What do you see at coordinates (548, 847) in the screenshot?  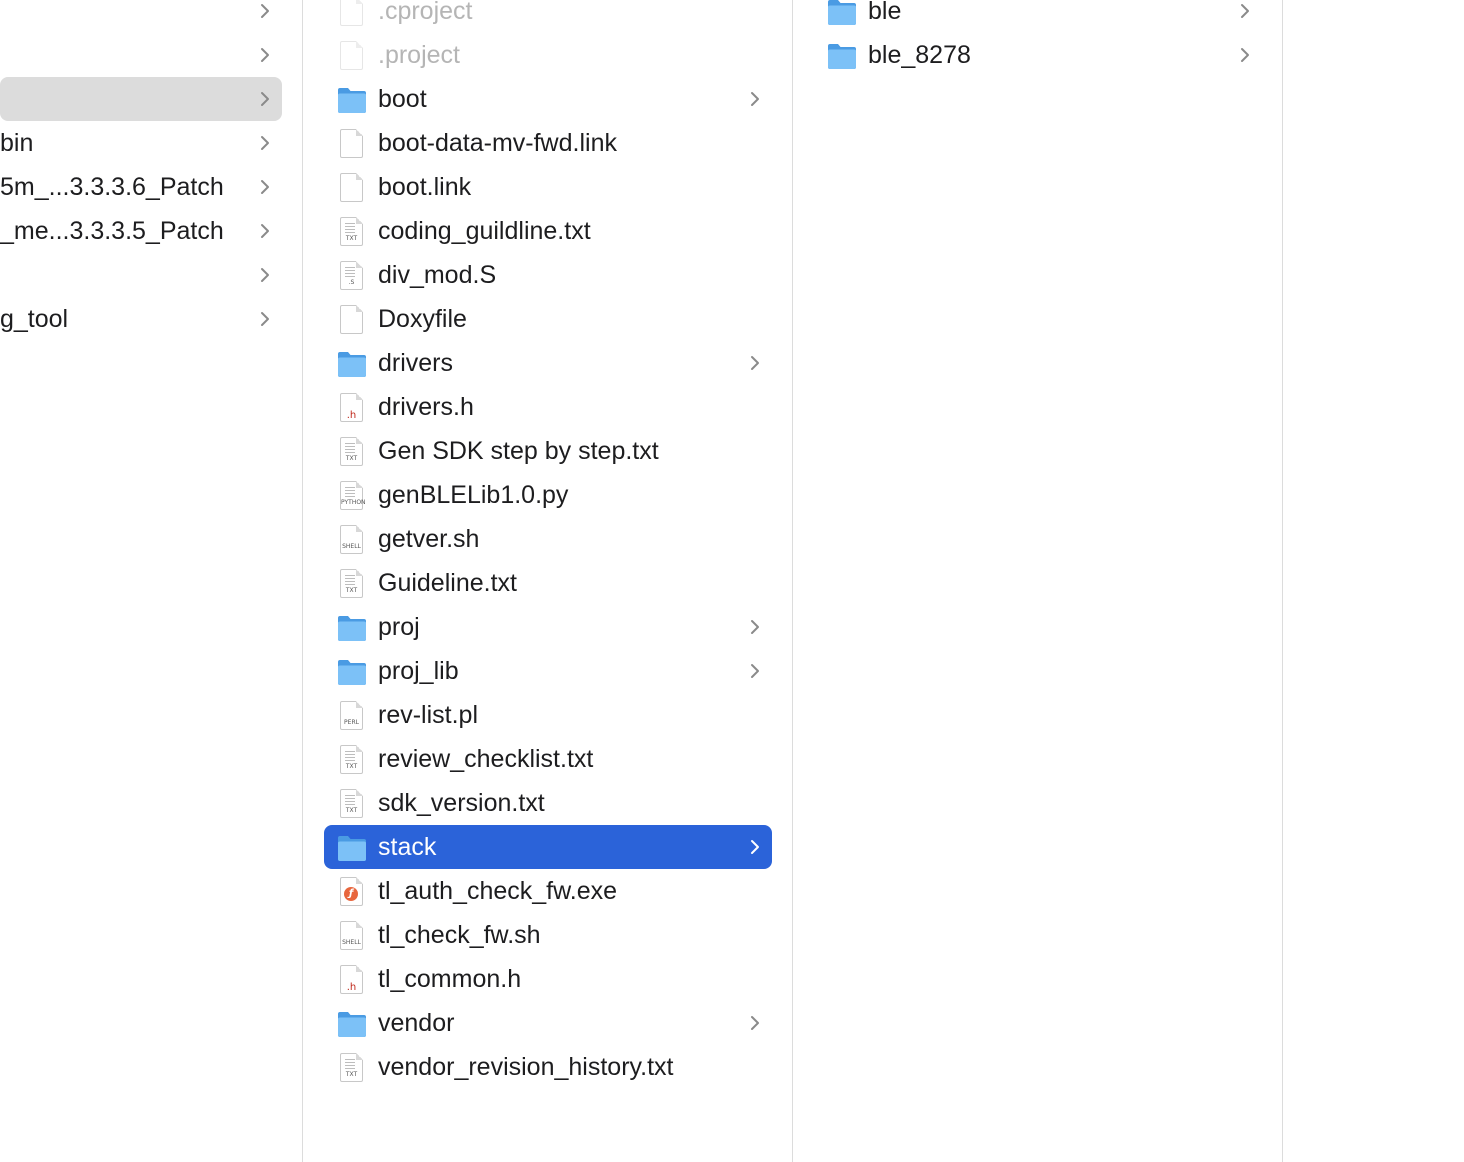 I see `list-item: stack` at bounding box center [548, 847].